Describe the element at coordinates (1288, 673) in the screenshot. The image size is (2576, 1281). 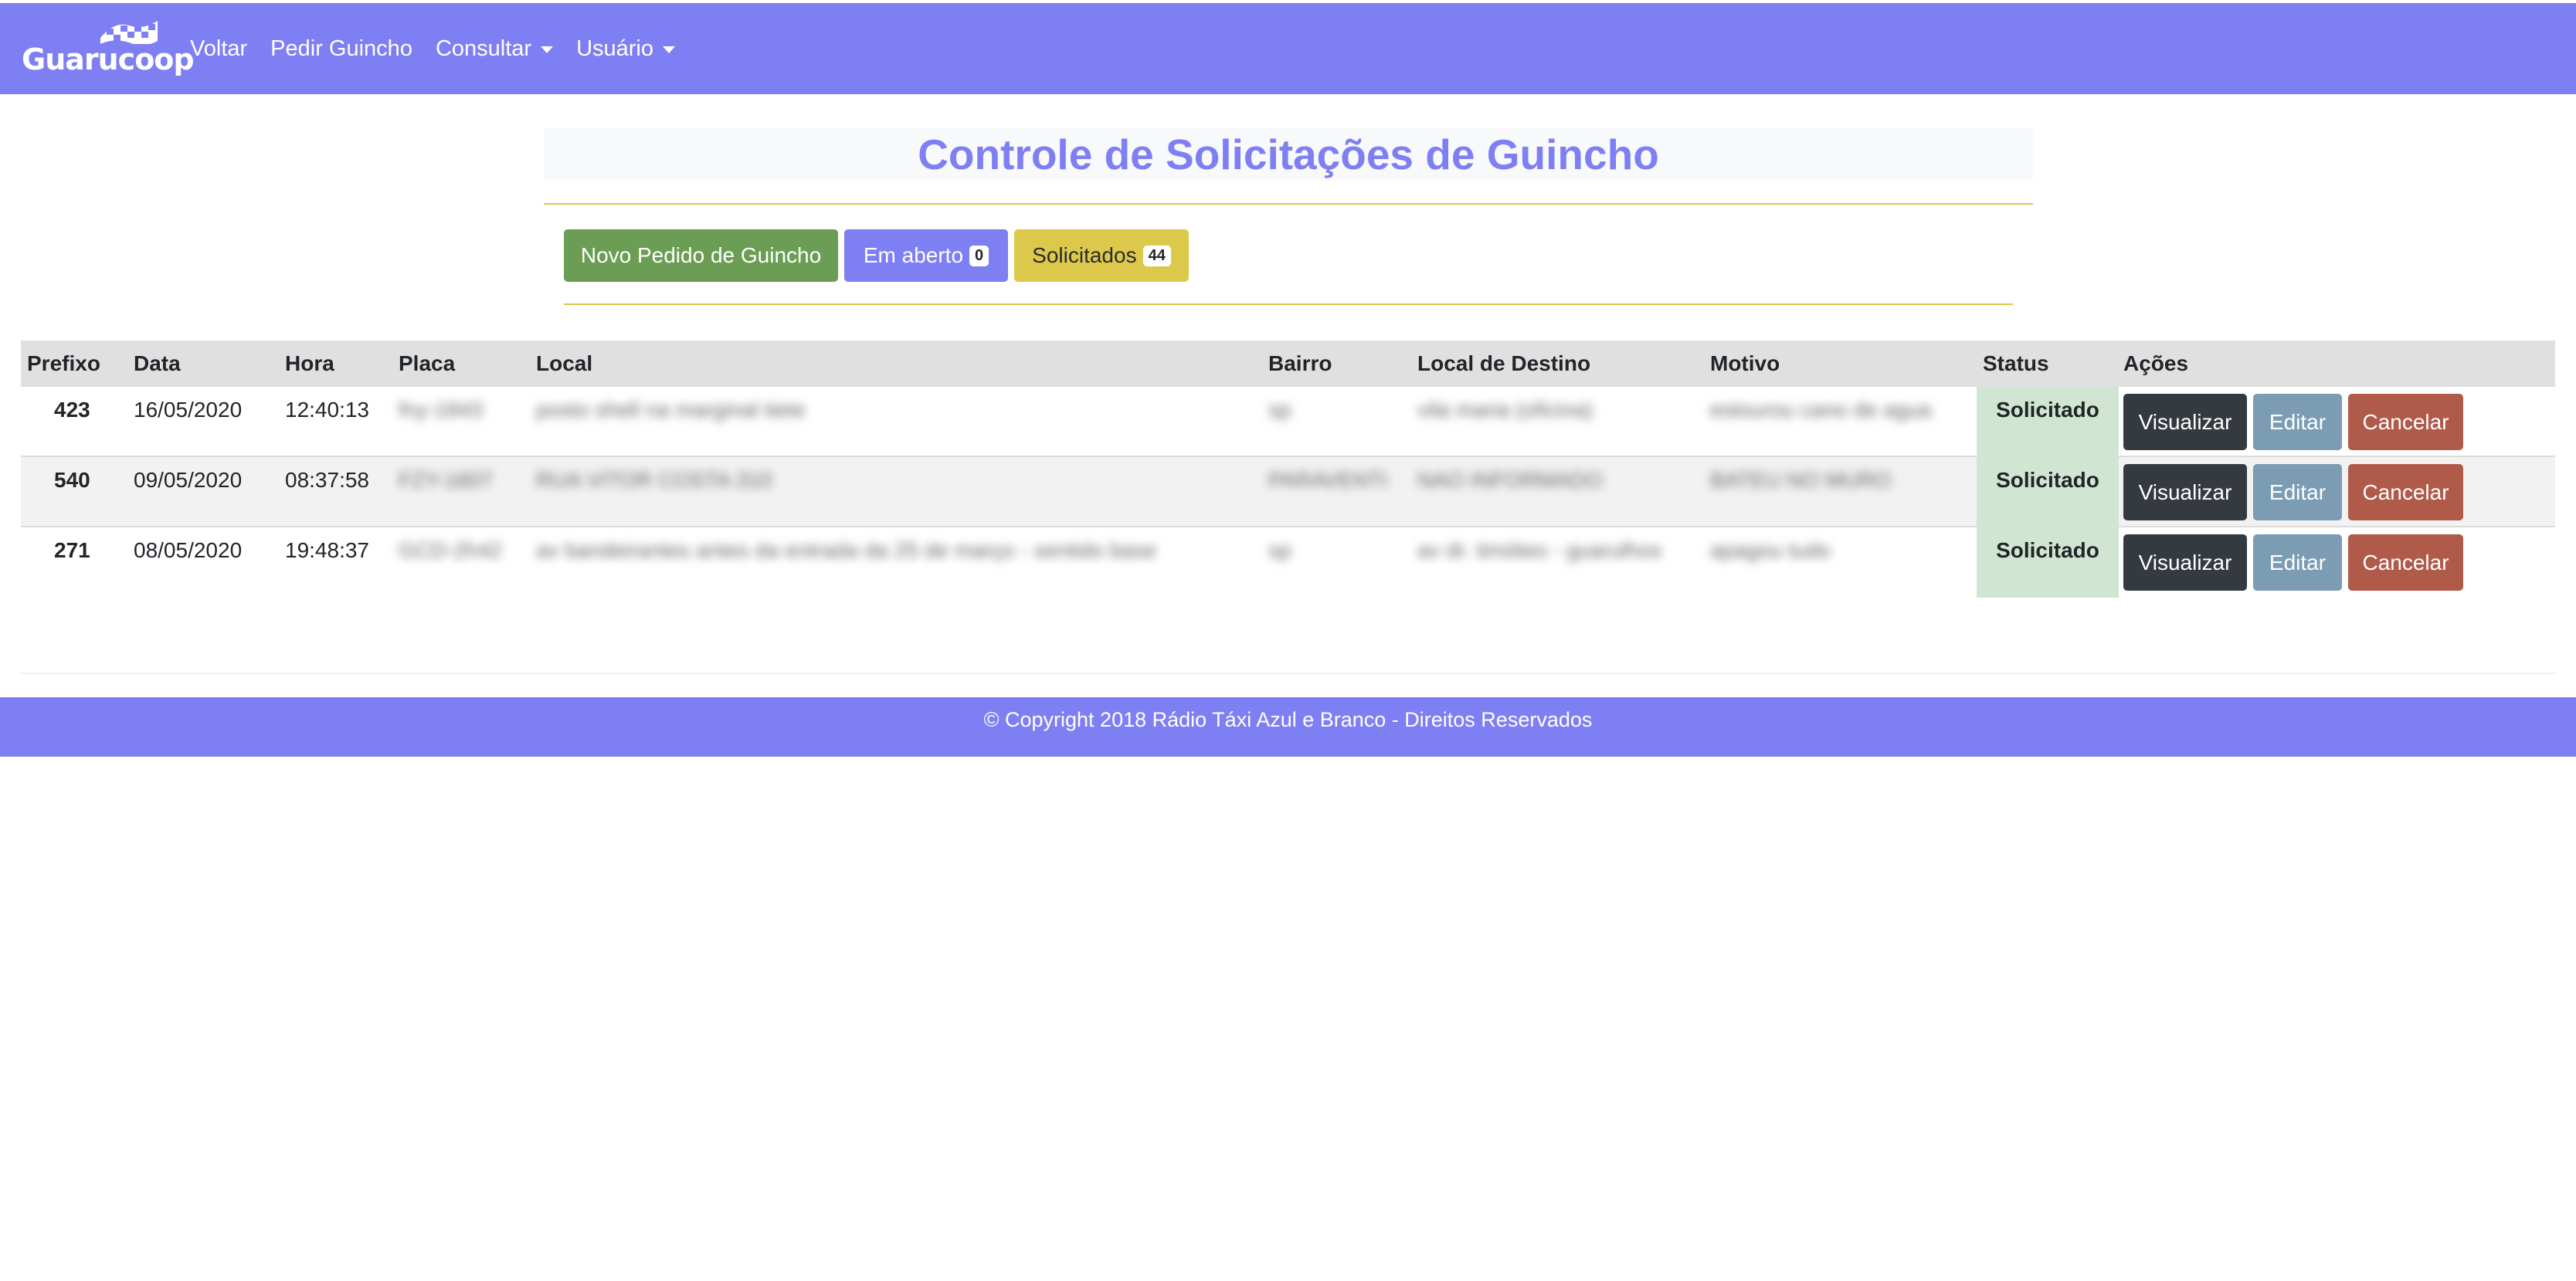
I see `footer-divider` at that location.